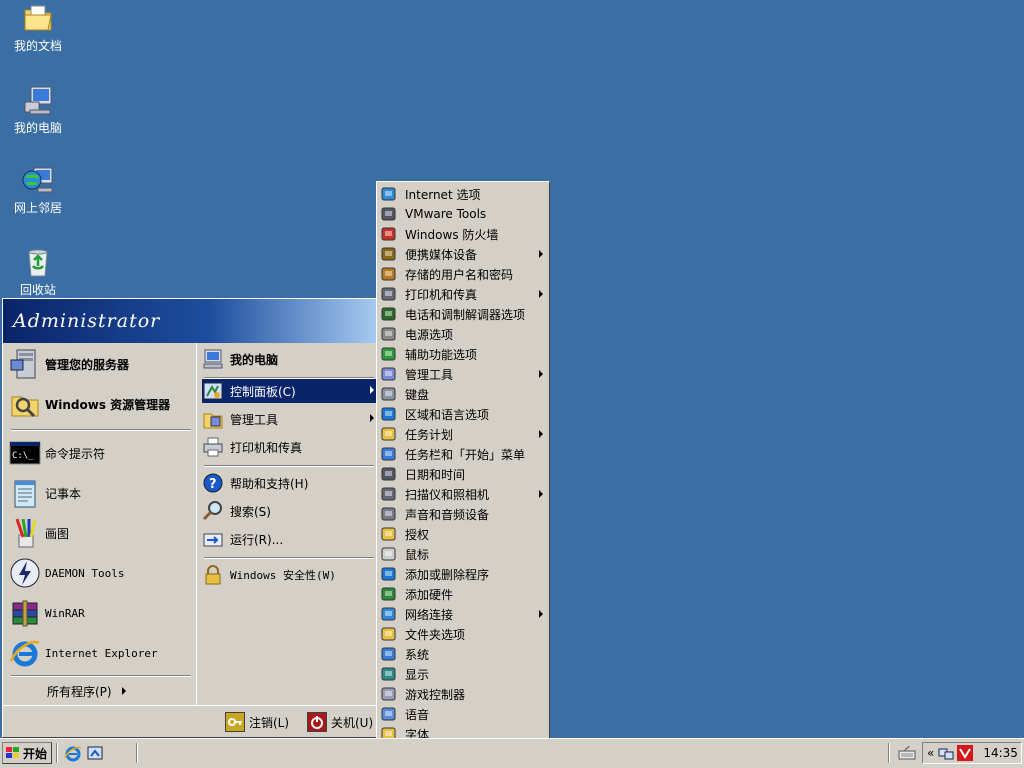 Image resolution: width=1024 pixels, height=768 pixels. What do you see at coordinates (463, 534) in the screenshot?
I see `cp-item-17: 授权` at bounding box center [463, 534].